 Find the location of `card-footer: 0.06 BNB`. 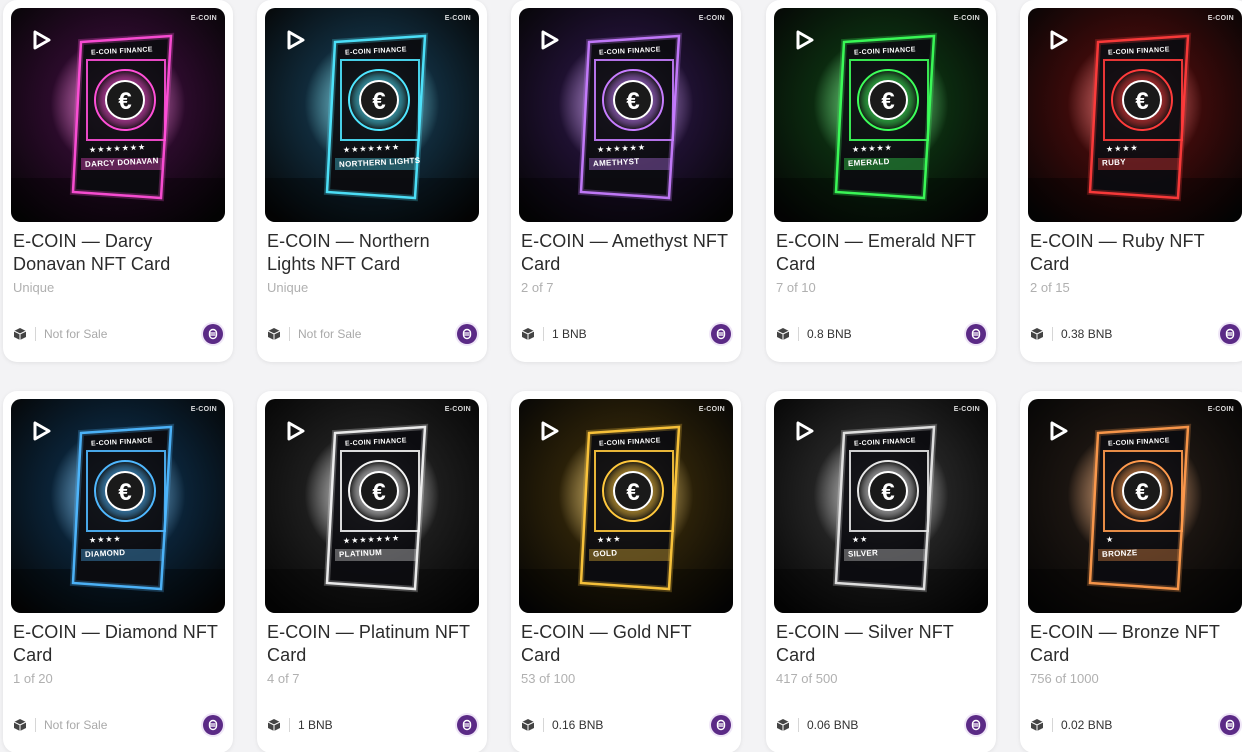

card-footer: 0.06 BNB is located at coordinates (881, 725).